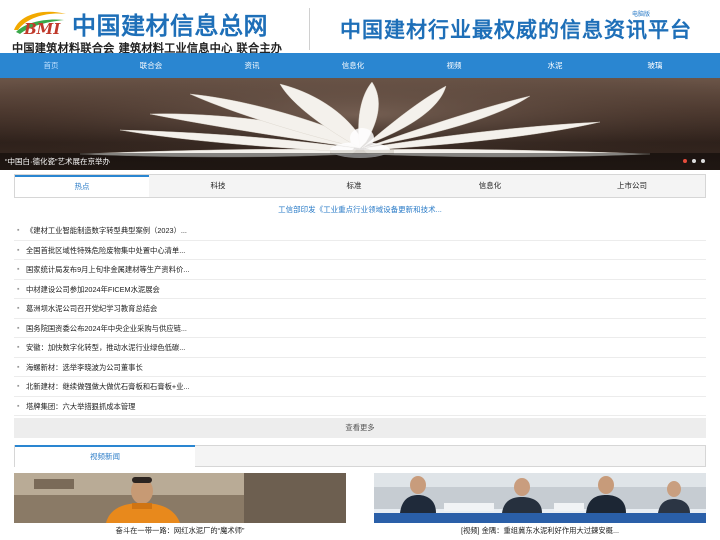 Image resolution: width=720 pixels, height=540 pixels. I want to click on site-logo: BMI 中国建材信息总网 中国建筑材料联合会 建筑材料工业信息中心 联合主办, so click(158, 29).